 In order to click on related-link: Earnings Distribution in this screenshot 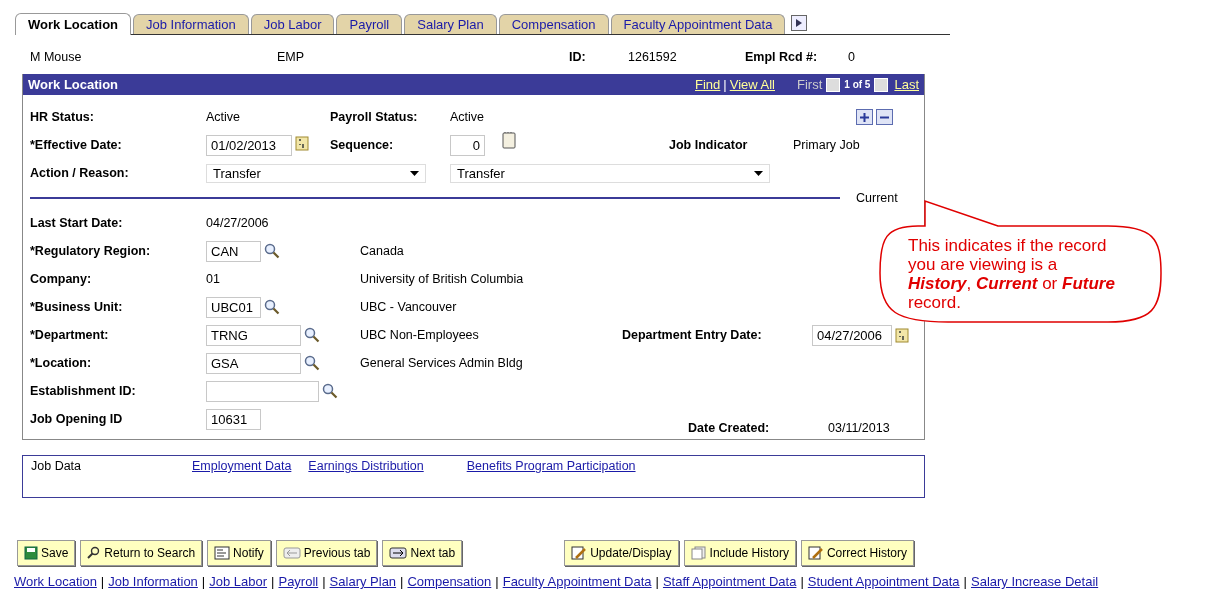, I will do `click(366, 466)`.